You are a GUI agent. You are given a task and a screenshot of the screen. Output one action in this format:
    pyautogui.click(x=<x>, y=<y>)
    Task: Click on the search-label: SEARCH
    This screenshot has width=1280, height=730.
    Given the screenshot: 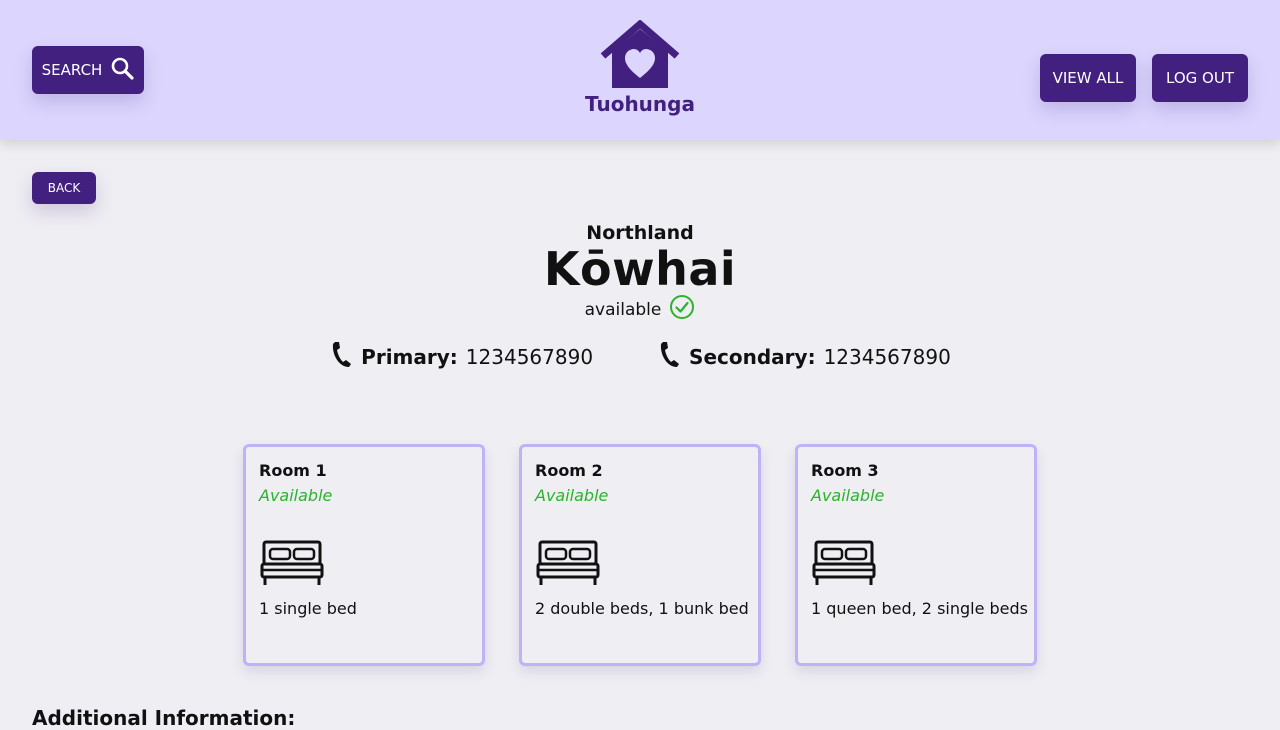 What is the action you would take?
    pyautogui.click(x=72, y=70)
    